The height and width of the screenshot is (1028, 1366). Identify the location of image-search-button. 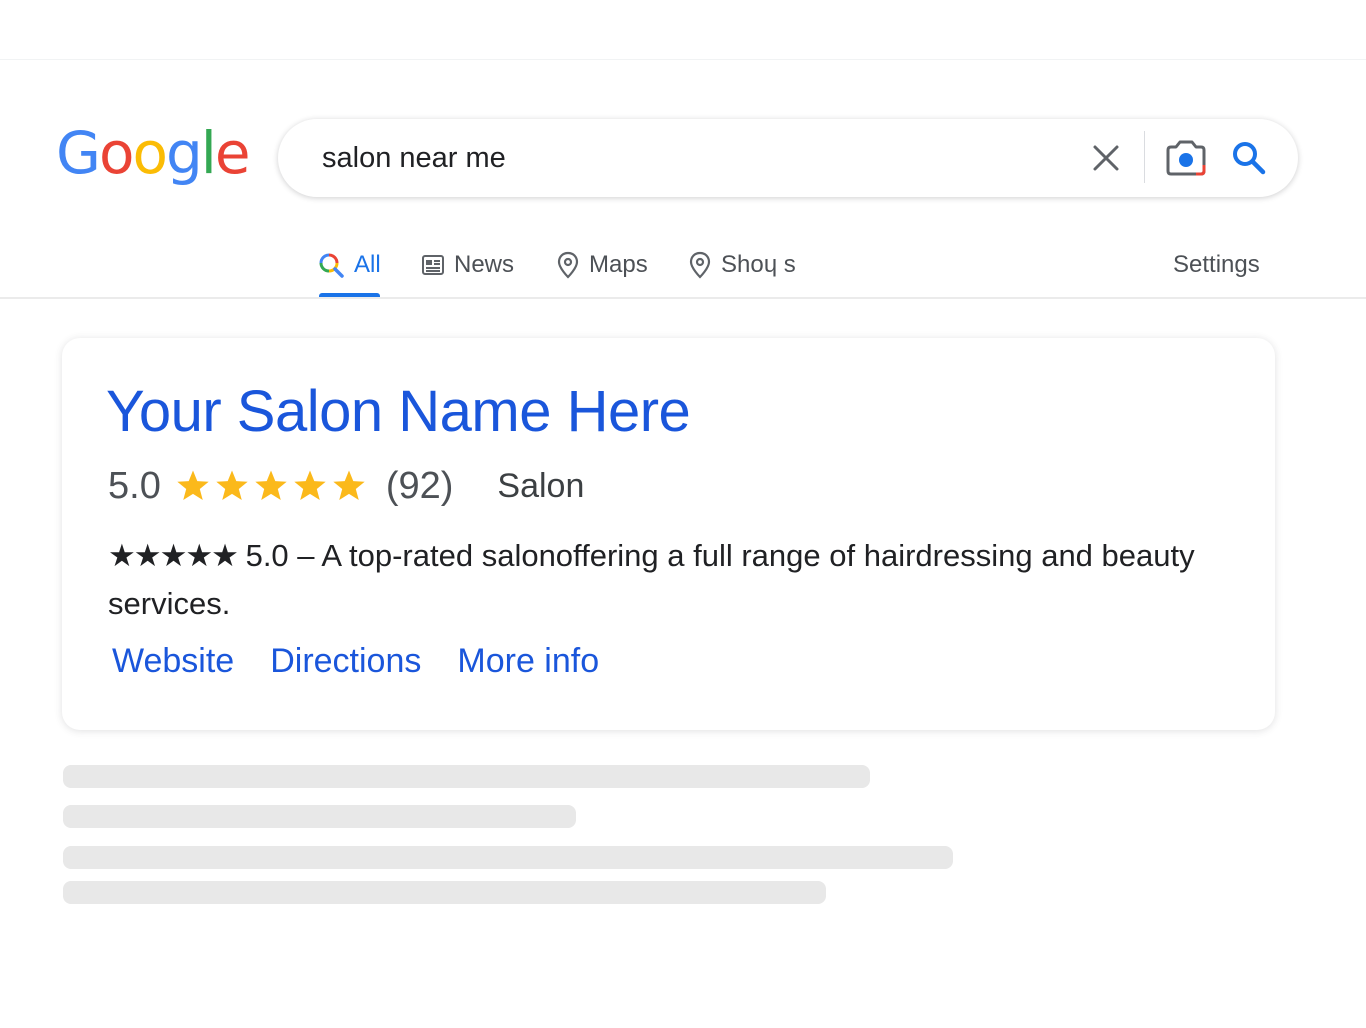
(1186, 158).